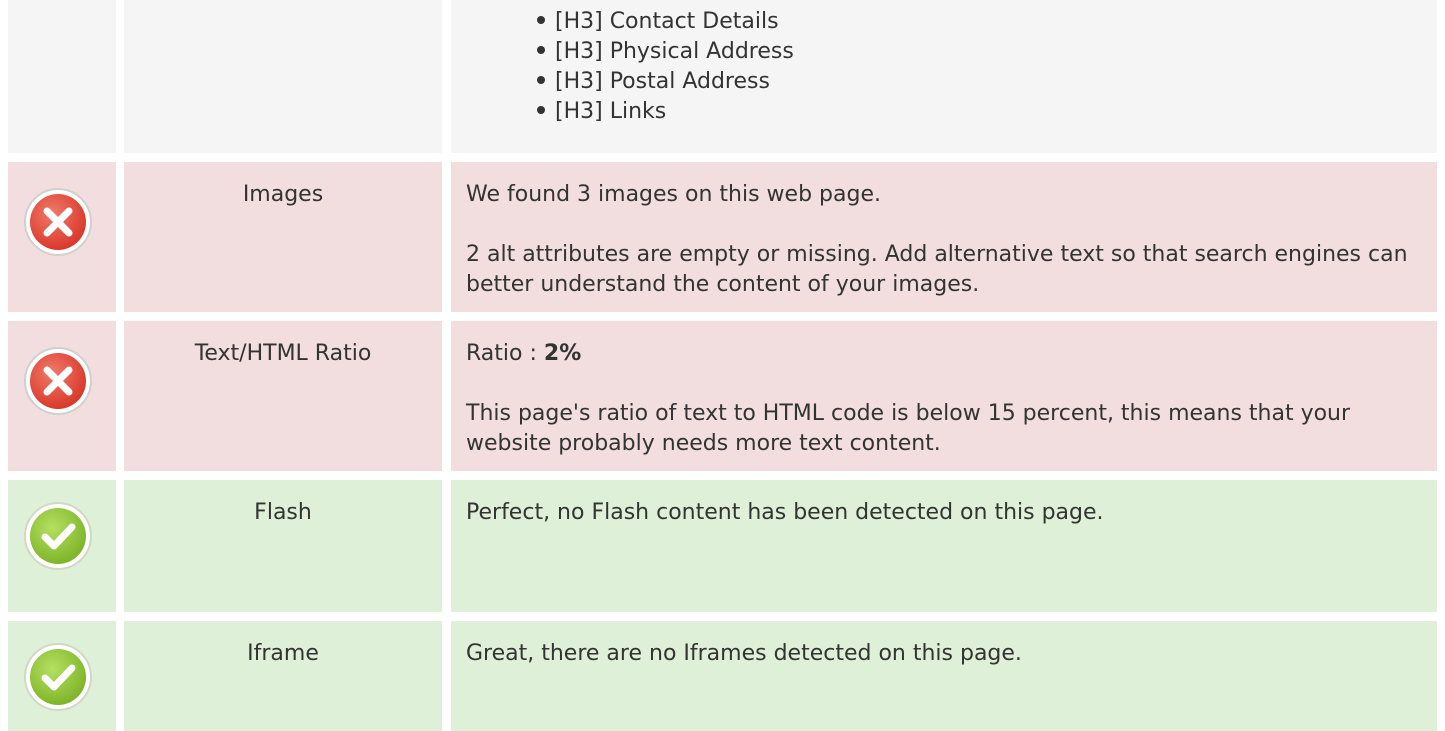 Image resolution: width=1445 pixels, height=731 pixels. What do you see at coordinates (283, 653) in the screenshot?
I see `check-label-iframe: Iframe` at bounding box center [283, 653].